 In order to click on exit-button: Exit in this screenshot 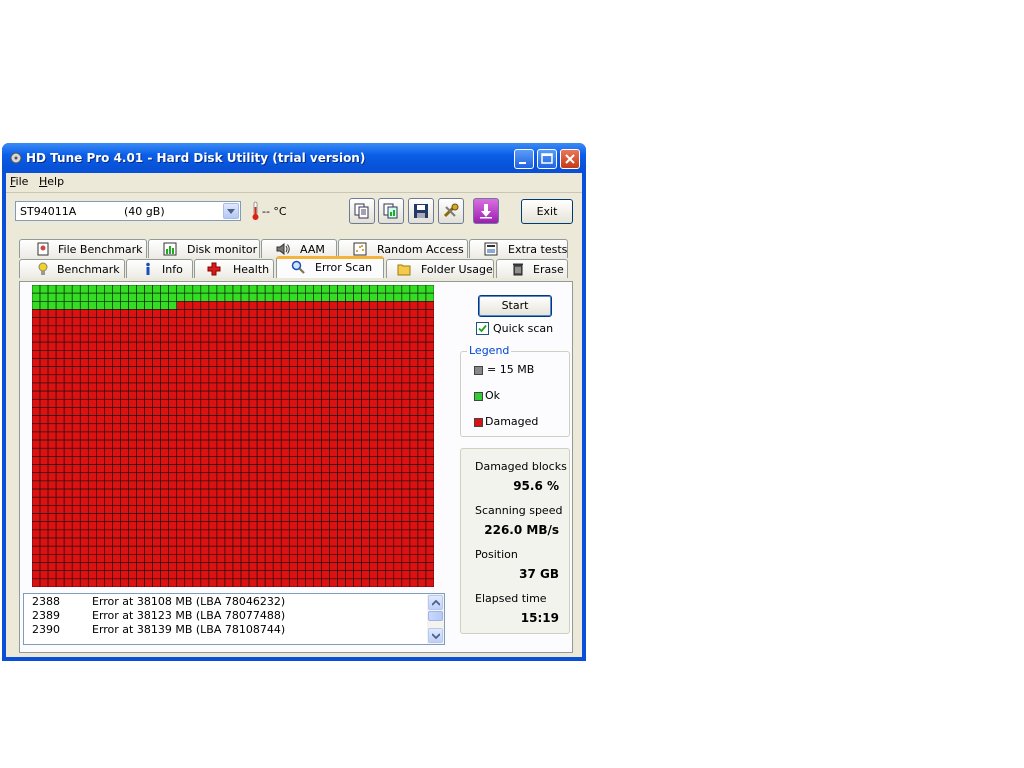, I will do `click(547, 211)`.